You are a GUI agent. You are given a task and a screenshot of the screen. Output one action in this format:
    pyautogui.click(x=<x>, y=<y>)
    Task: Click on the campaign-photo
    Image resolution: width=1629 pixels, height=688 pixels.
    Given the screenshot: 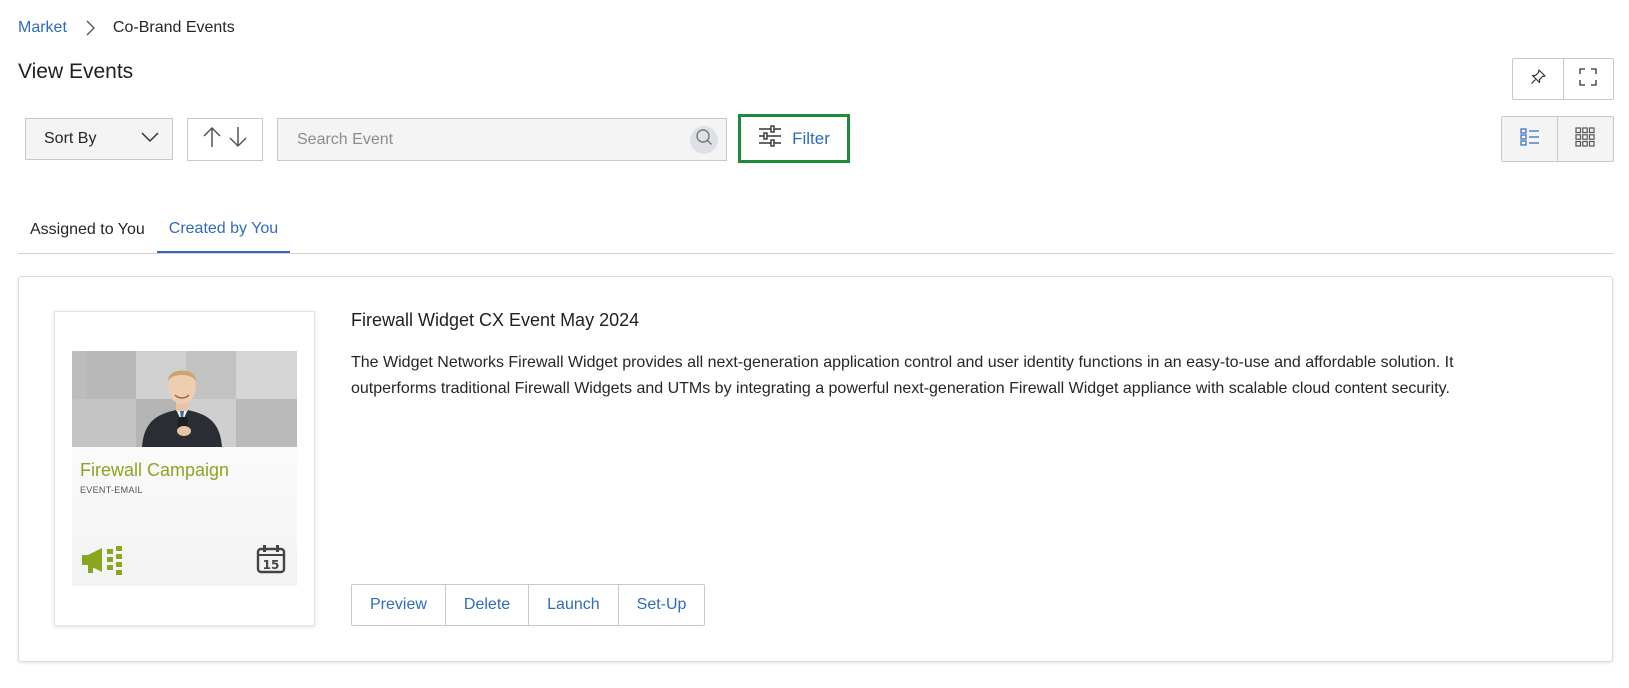 What is the action you would take?
    pyautogui.click(x=184, y=399)
    